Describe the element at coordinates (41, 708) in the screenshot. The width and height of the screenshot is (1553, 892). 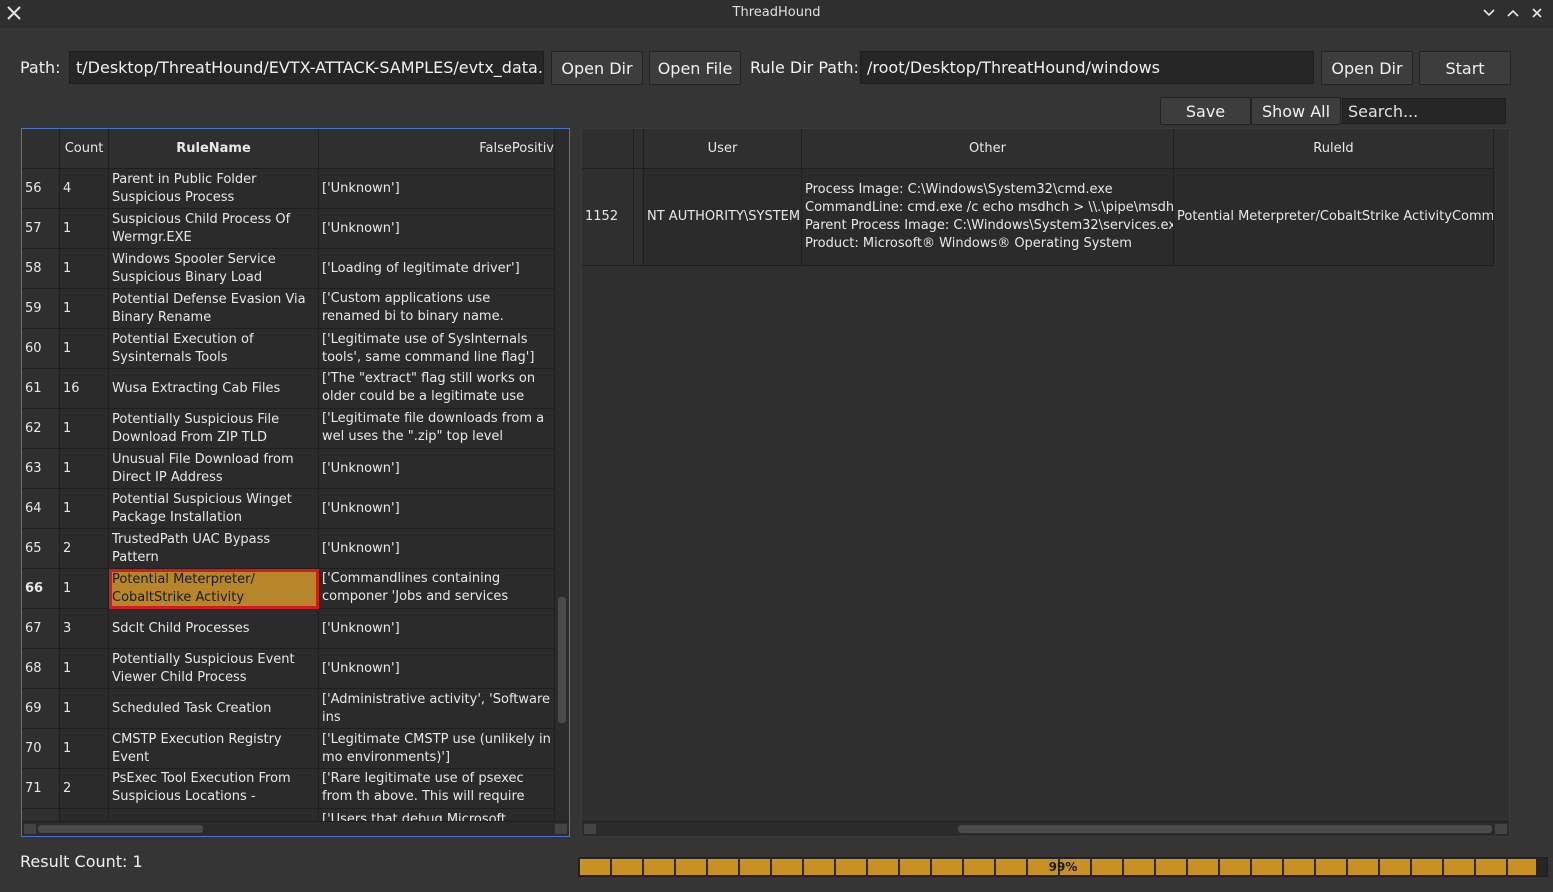
I see `row-index: 69` at that location.